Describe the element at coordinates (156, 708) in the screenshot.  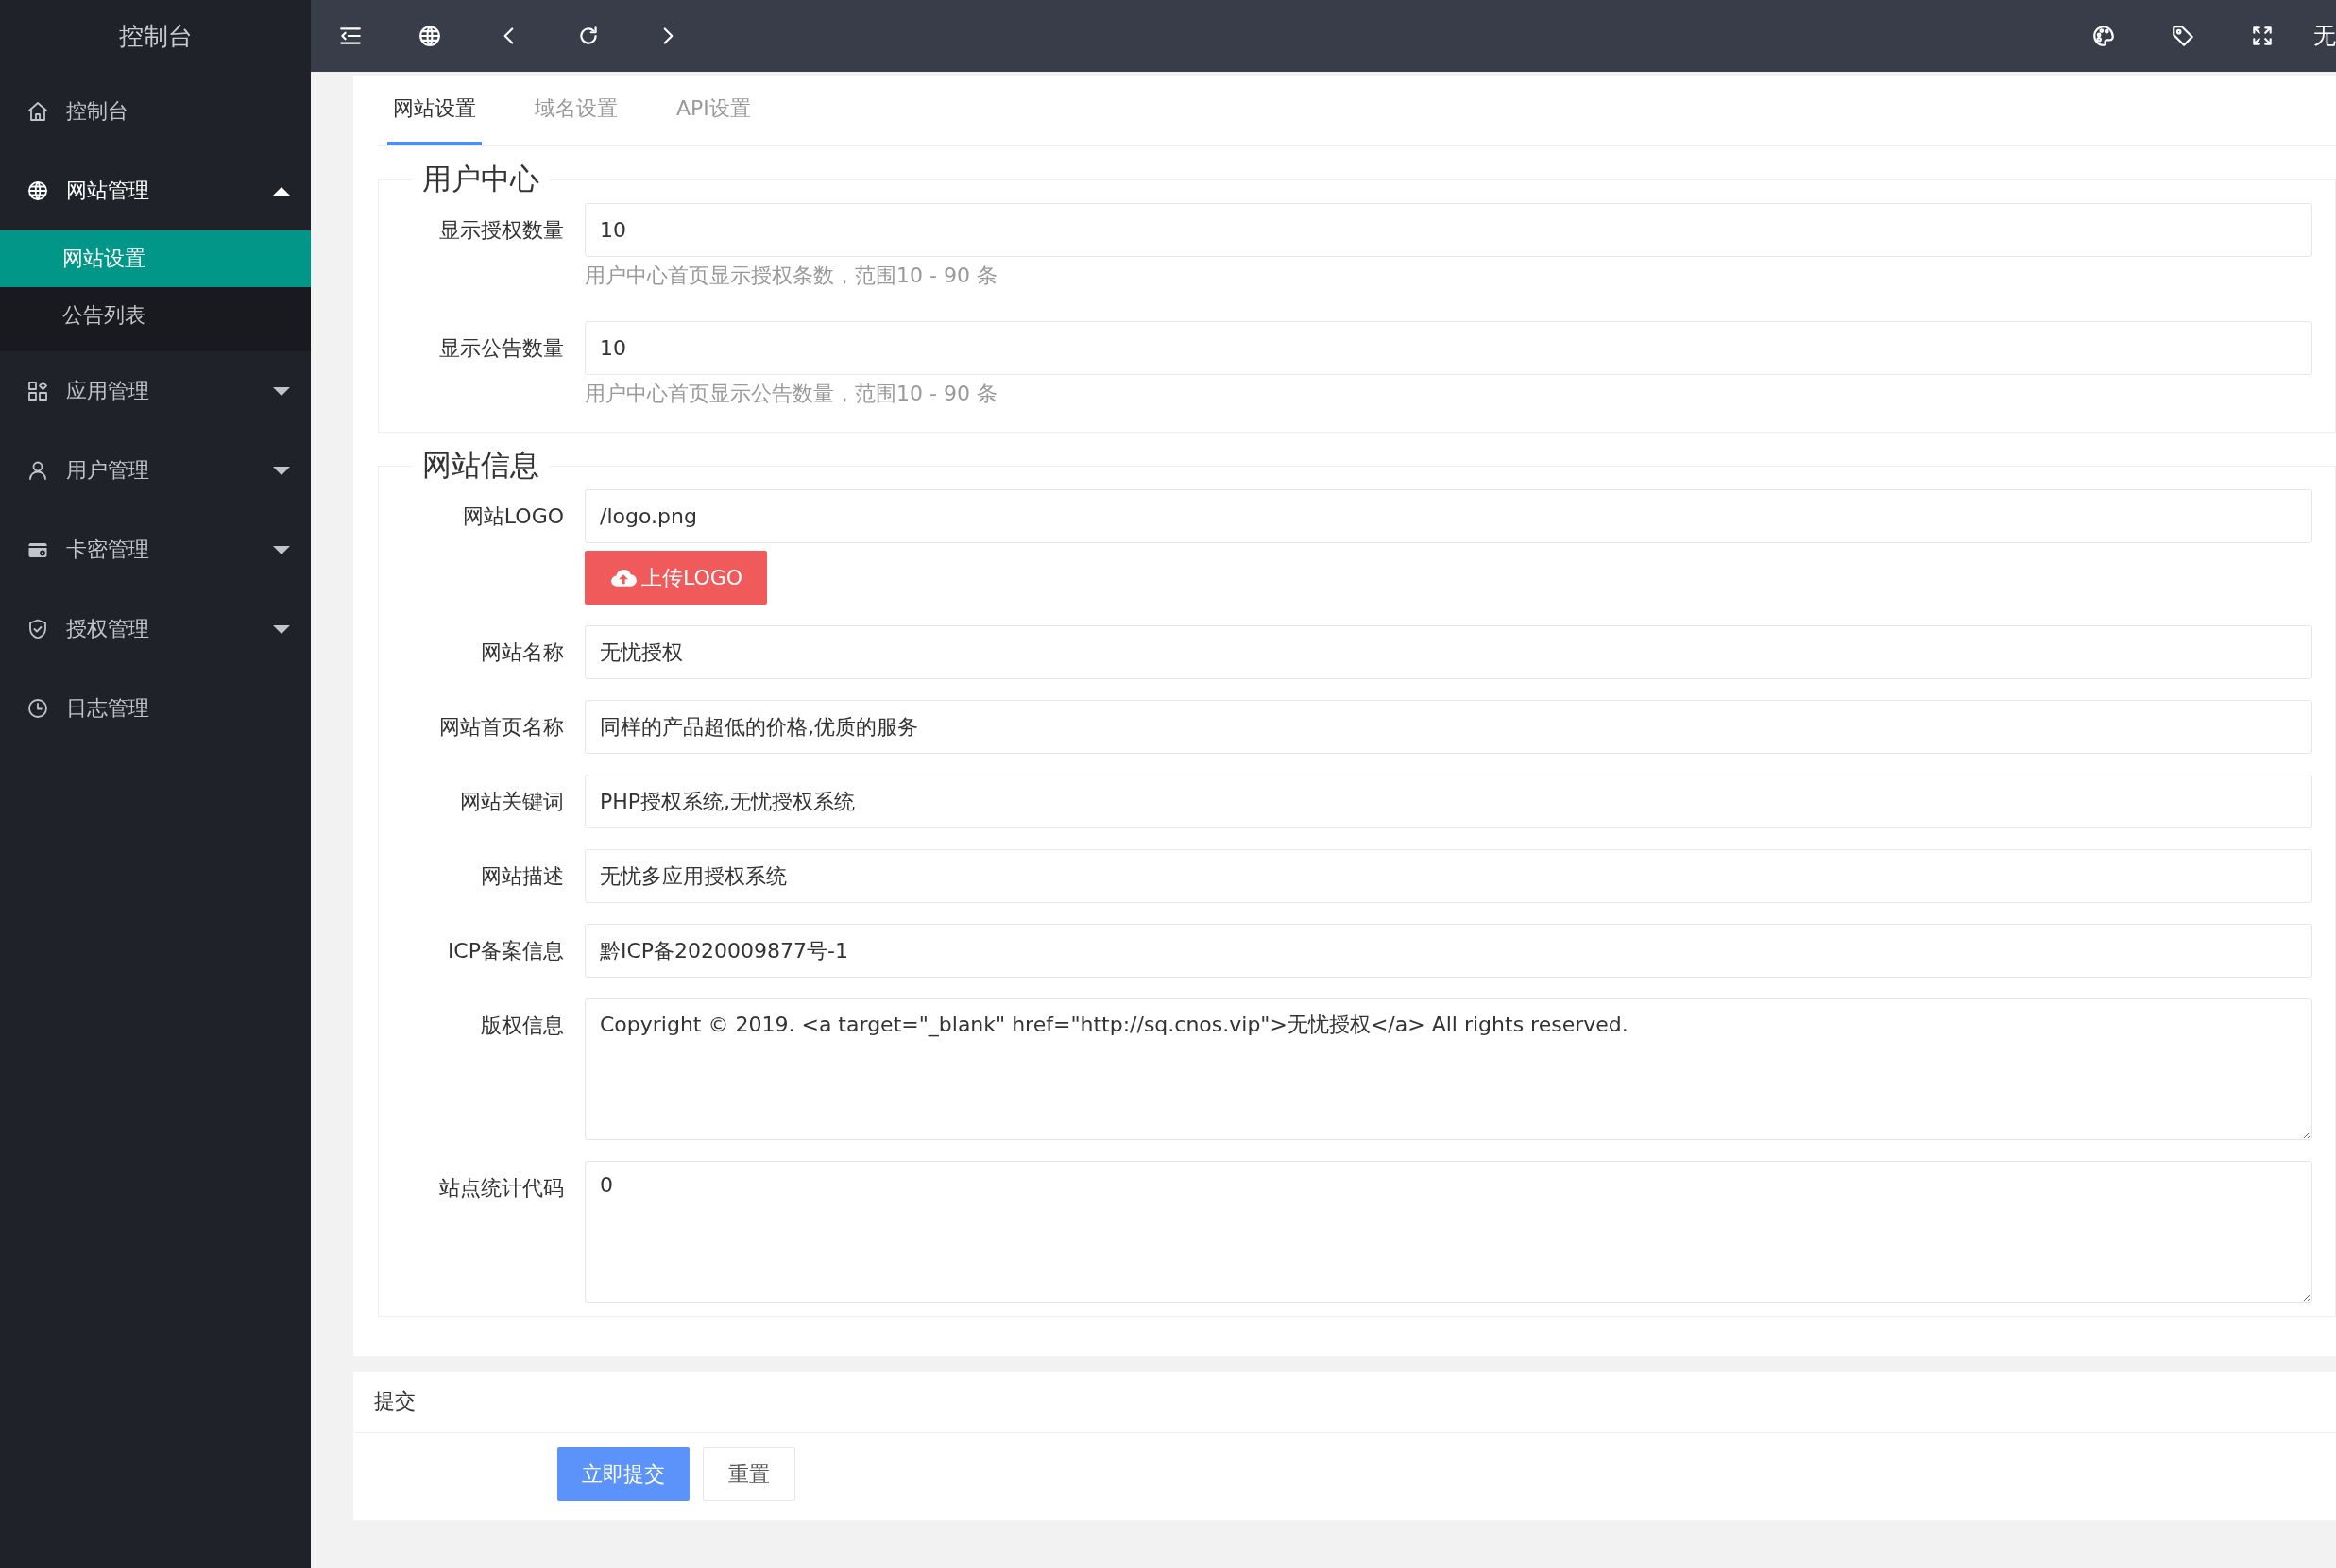
I see `menu-item: 日志管理` at that location.